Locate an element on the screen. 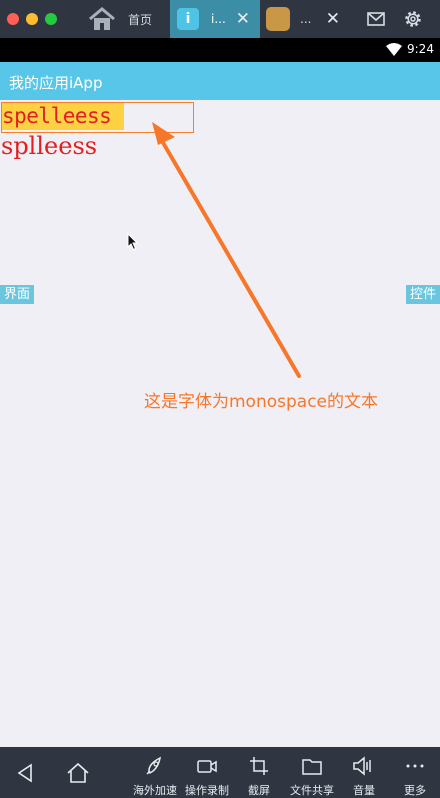  volume-button: 音量 is located at coordinates (364, 772).